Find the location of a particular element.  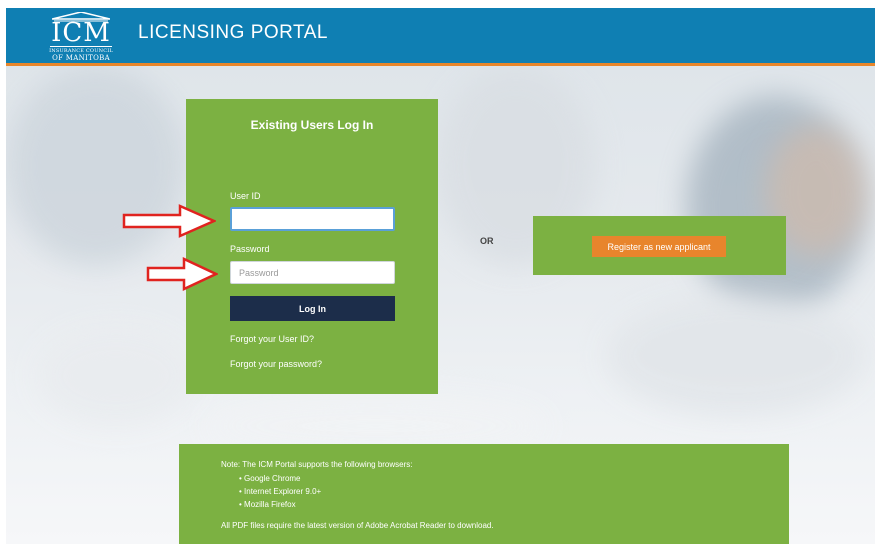

login-button: Log In is located at coordinates (312, 308).